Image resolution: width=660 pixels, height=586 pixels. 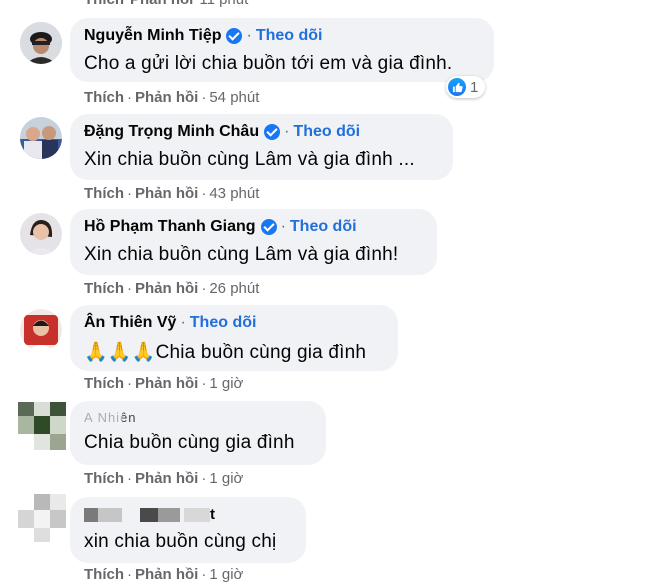 I want to click on comment-actions: Thích · Phản hồi · 54 phút, so click(x=172, y=97).